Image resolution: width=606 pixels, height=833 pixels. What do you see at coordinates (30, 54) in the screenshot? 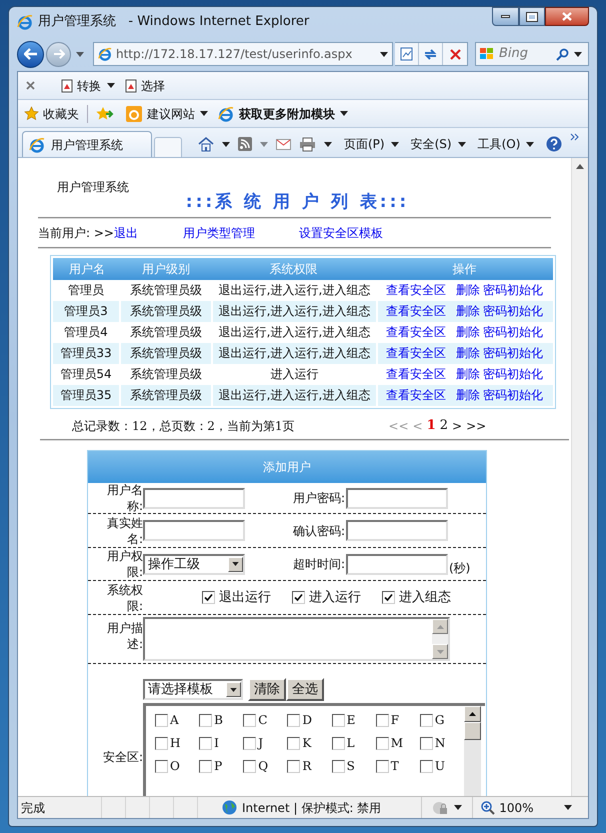
I see `back-button` at bounding box center [30, 54].